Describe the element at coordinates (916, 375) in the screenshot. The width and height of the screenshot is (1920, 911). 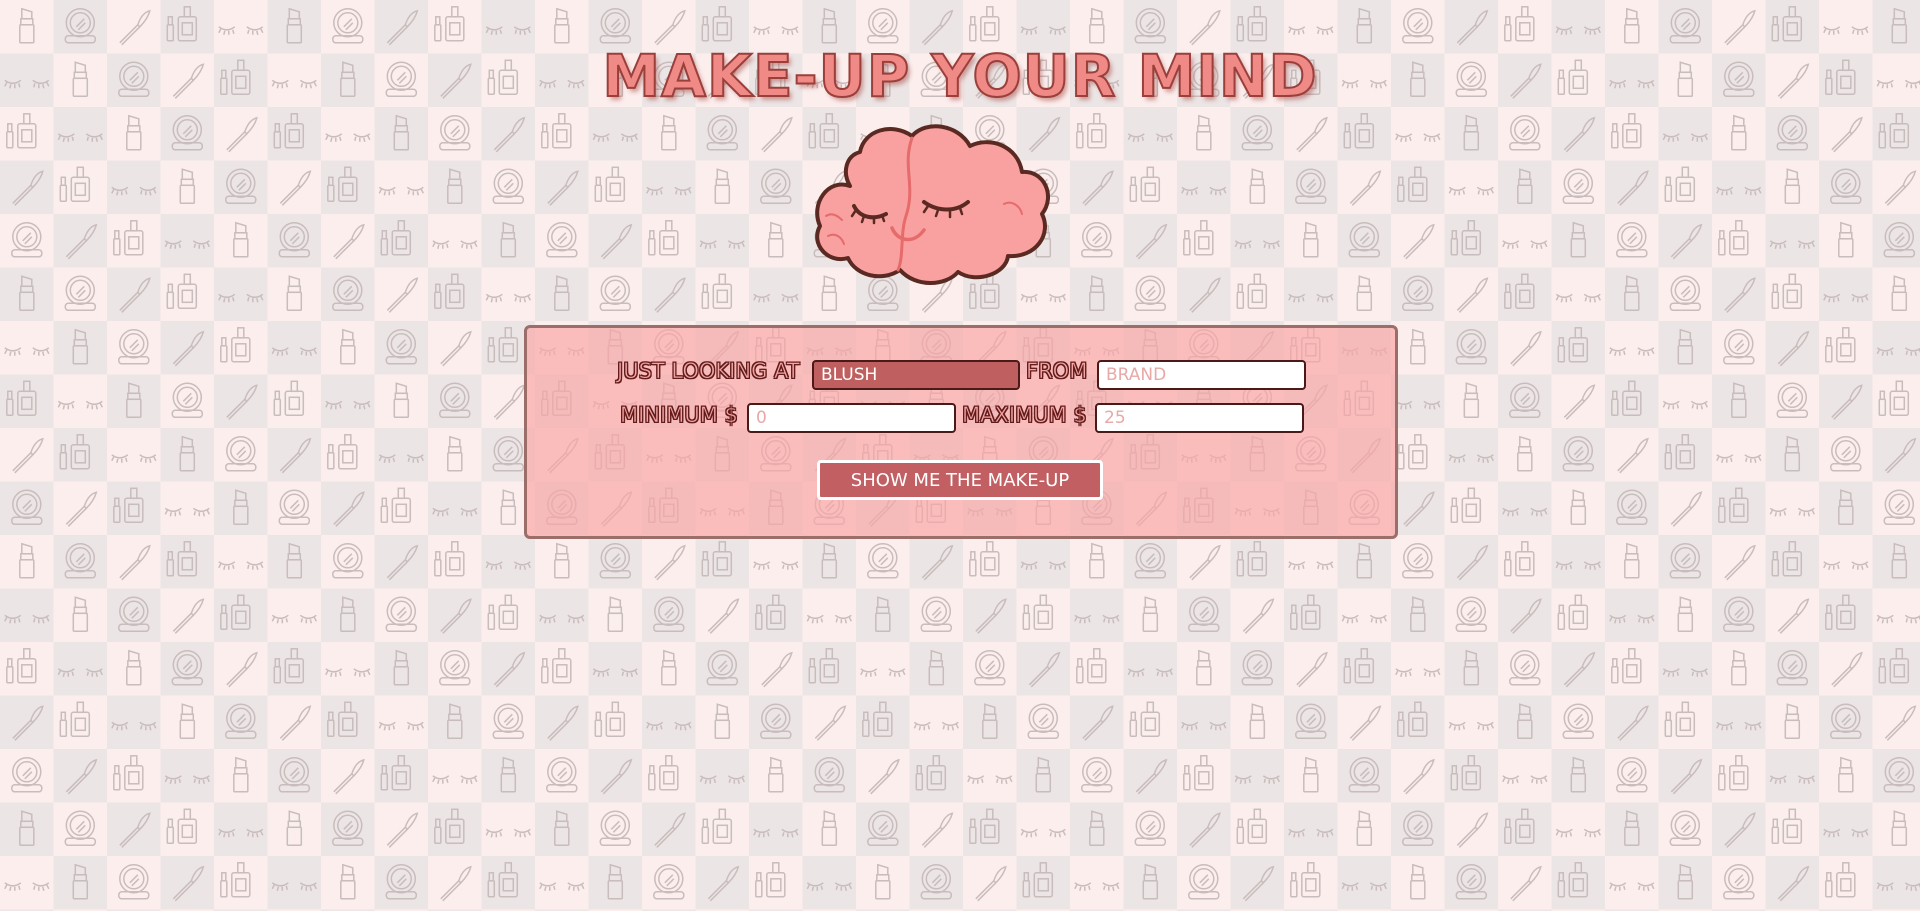
I see `product-input` at that location.